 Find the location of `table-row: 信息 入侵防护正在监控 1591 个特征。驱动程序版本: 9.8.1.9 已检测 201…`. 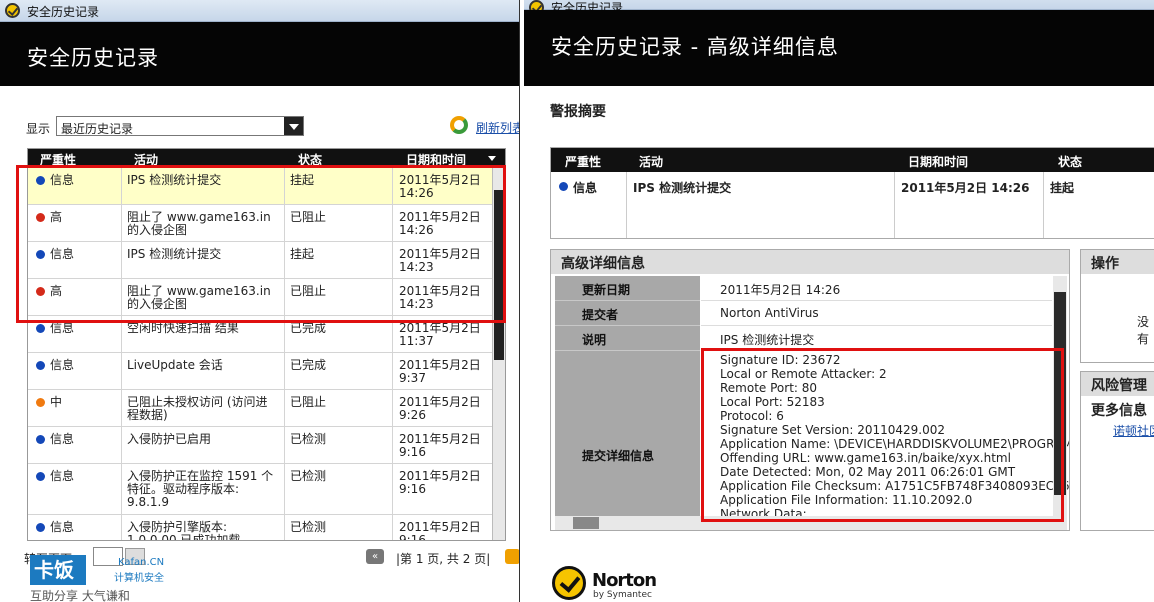

table-row: 信息 入侵防护正在监控 1591 个特征。驱动程序版本: 9.8.1.9 已检测 201… is located at coordinates (266, 489).